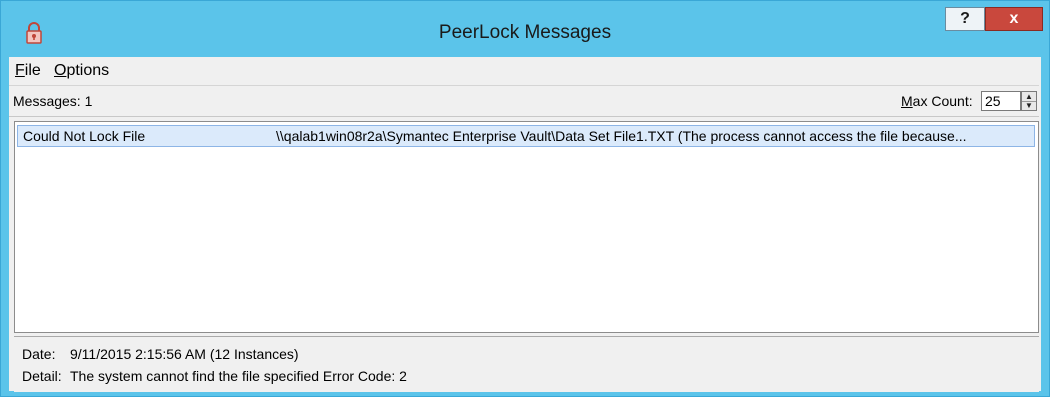 This screenshot has width=1050, height=397. What do you see at coordinates (525, 32) in the screenshot?
I see `window-title: PeerLock Messages` at bounding box center [525, 32].